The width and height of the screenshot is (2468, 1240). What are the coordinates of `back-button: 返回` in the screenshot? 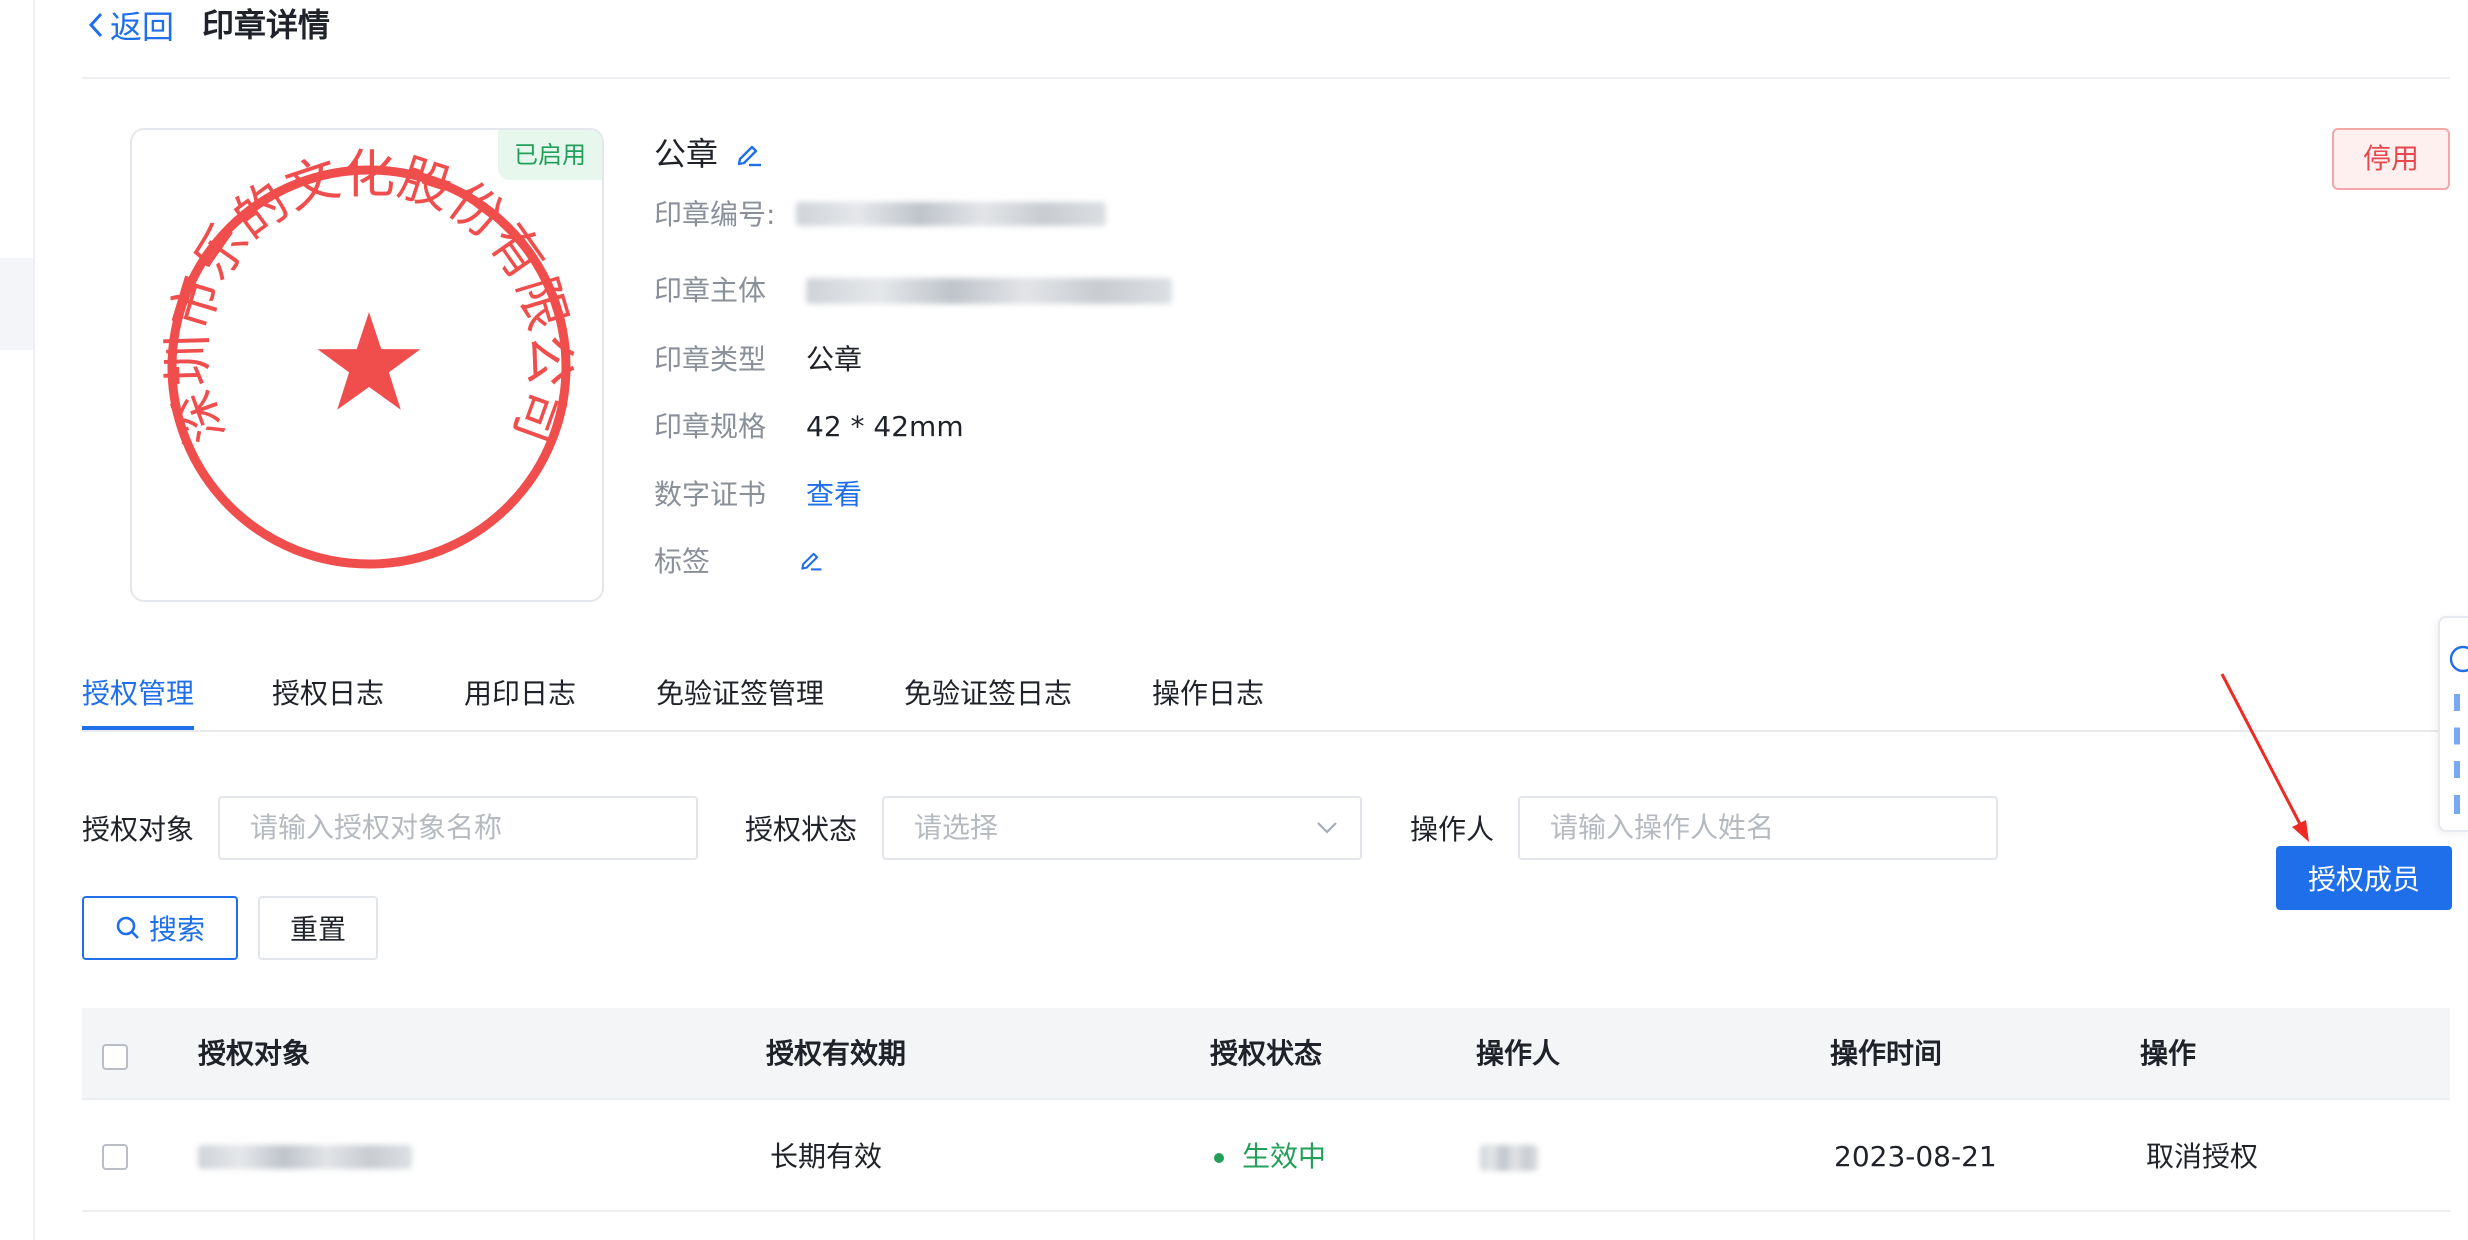 It's located at (131, 25).